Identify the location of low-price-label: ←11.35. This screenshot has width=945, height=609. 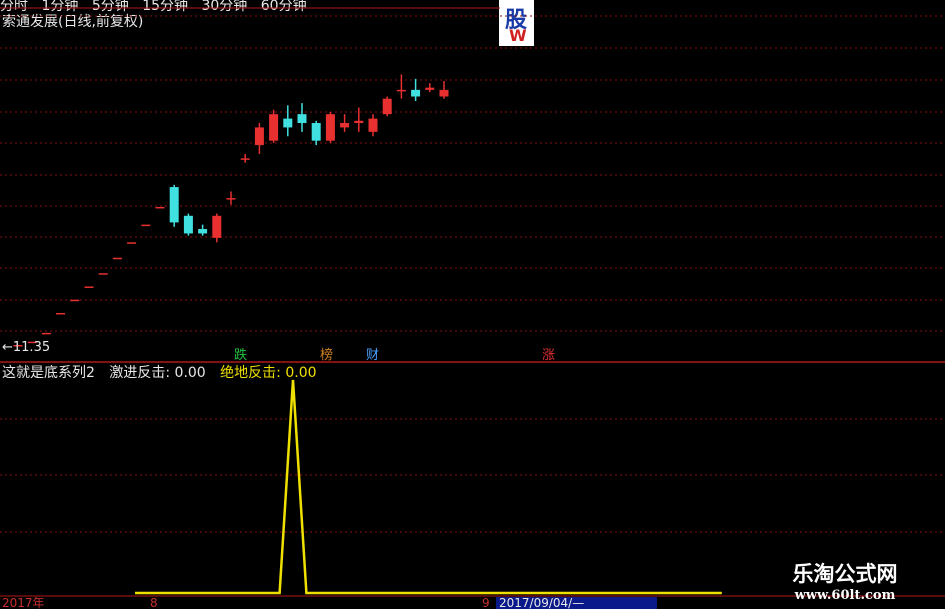
(26, 347).